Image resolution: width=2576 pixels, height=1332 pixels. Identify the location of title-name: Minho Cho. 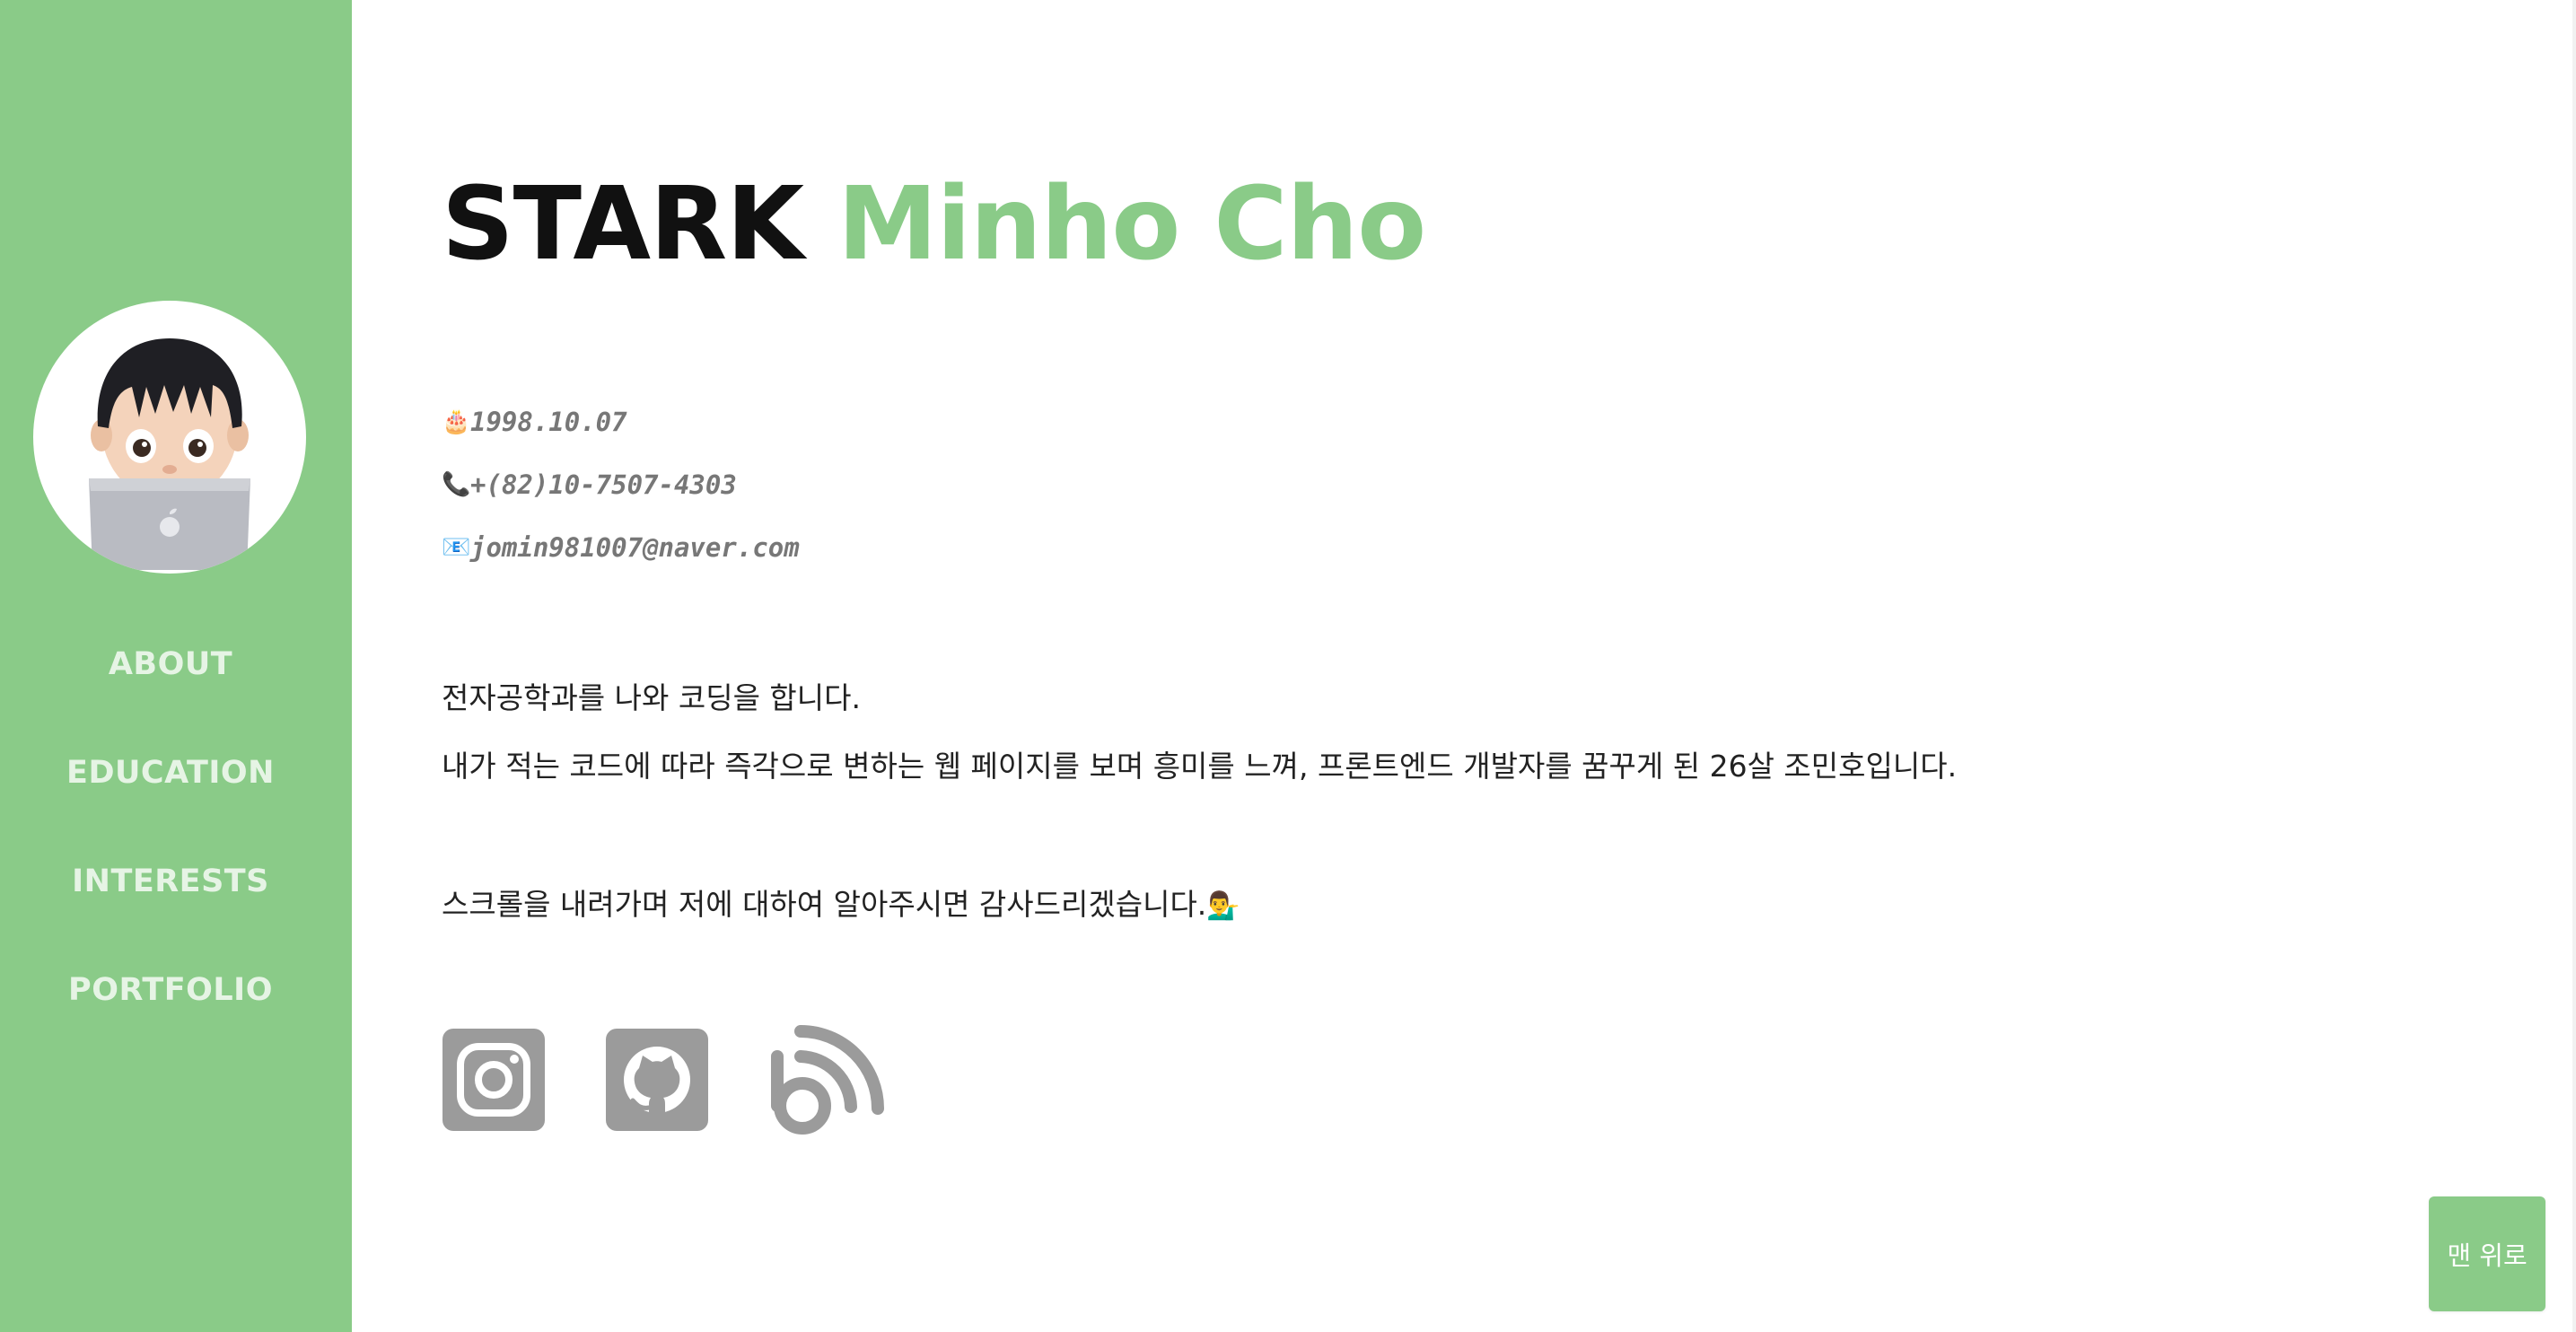
(1131, 224).